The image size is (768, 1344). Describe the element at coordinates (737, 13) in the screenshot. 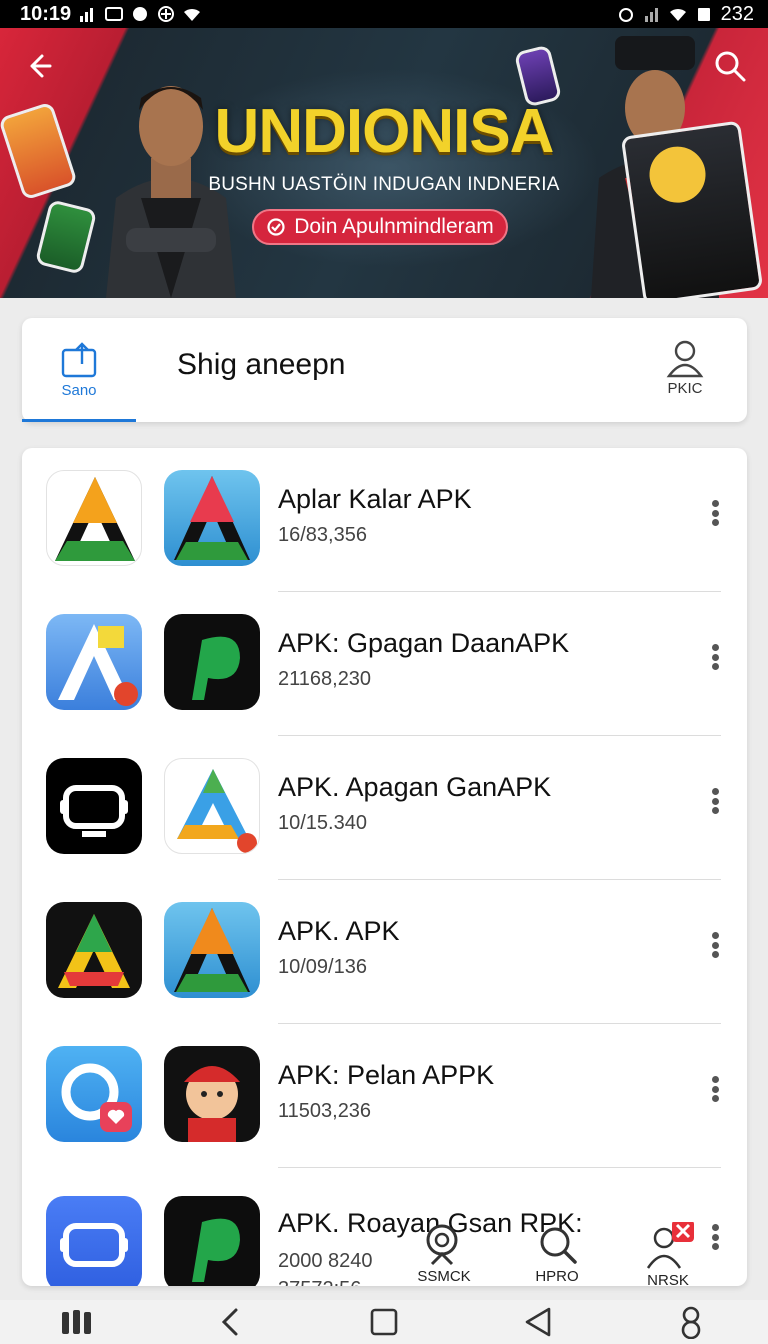

I see `battery-level: 232` at that location.